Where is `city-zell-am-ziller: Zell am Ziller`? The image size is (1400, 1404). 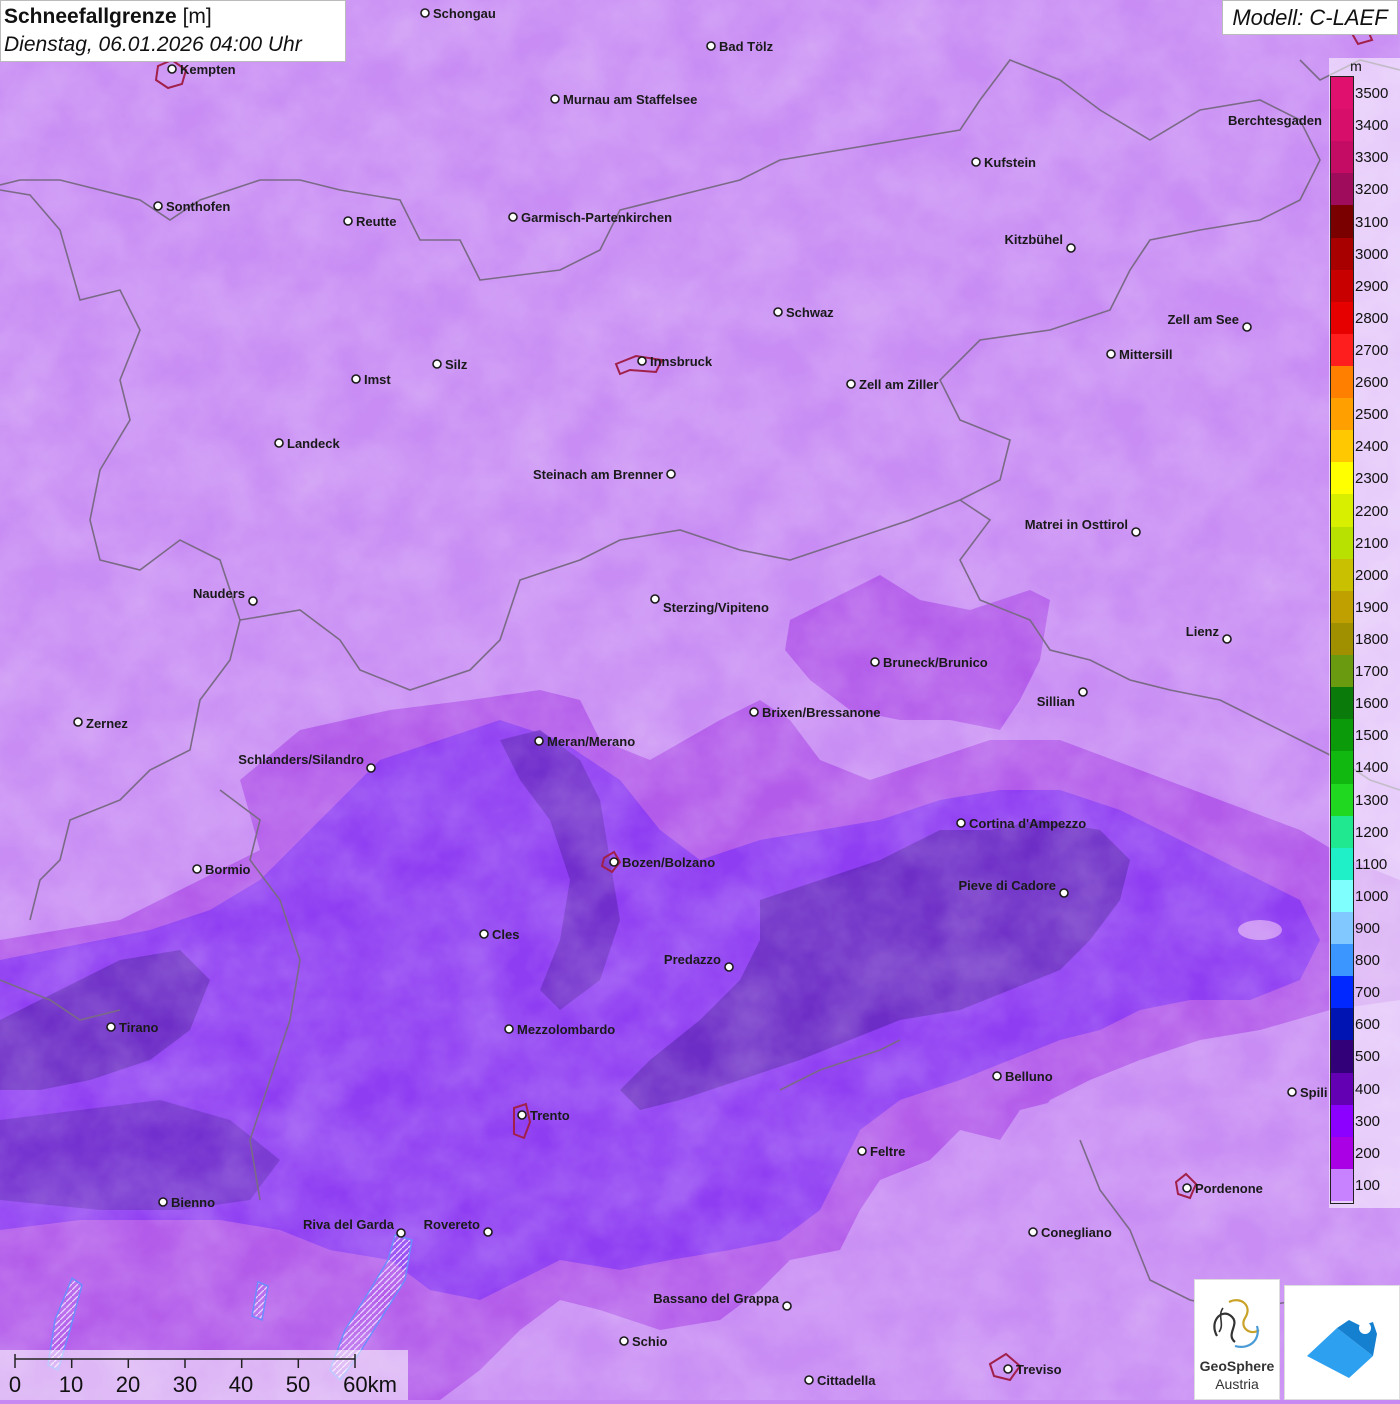
city-zell-am-ziller: Zell am Ziller is located at coordinates (892, 384).